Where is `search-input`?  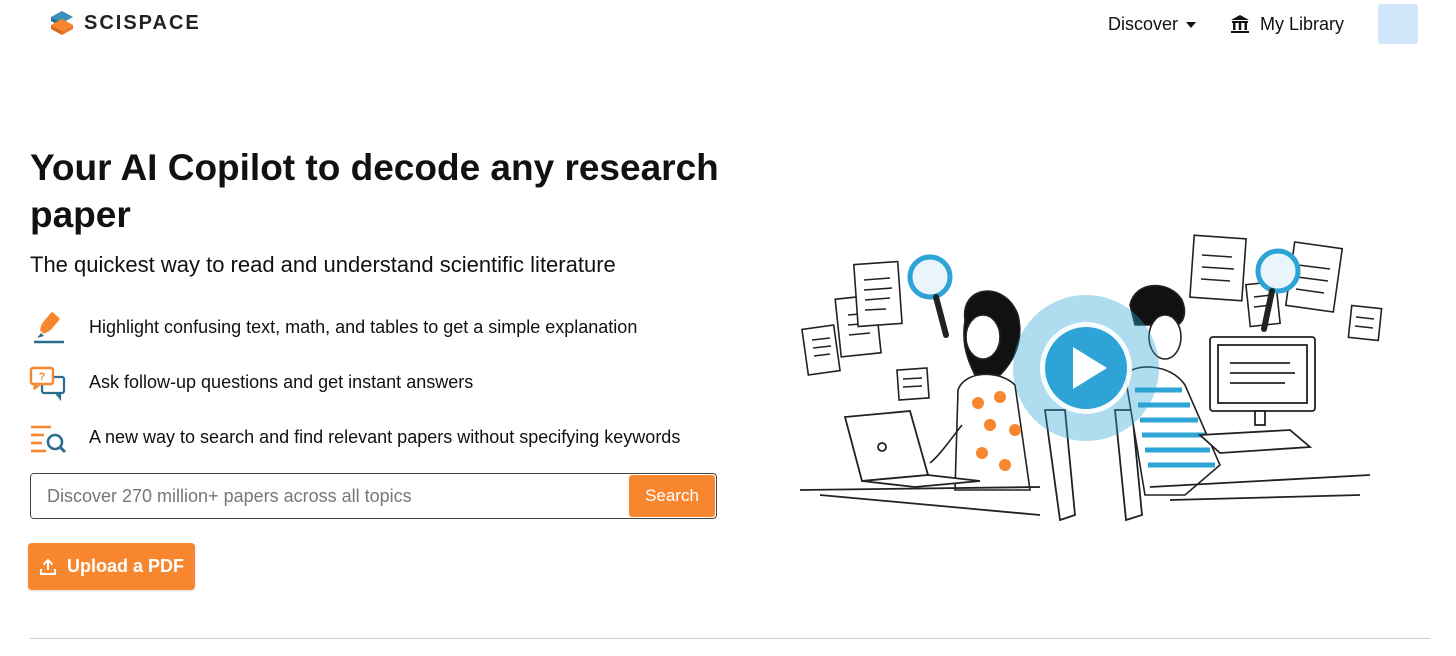 search-input is located at coordinates (329, 496).